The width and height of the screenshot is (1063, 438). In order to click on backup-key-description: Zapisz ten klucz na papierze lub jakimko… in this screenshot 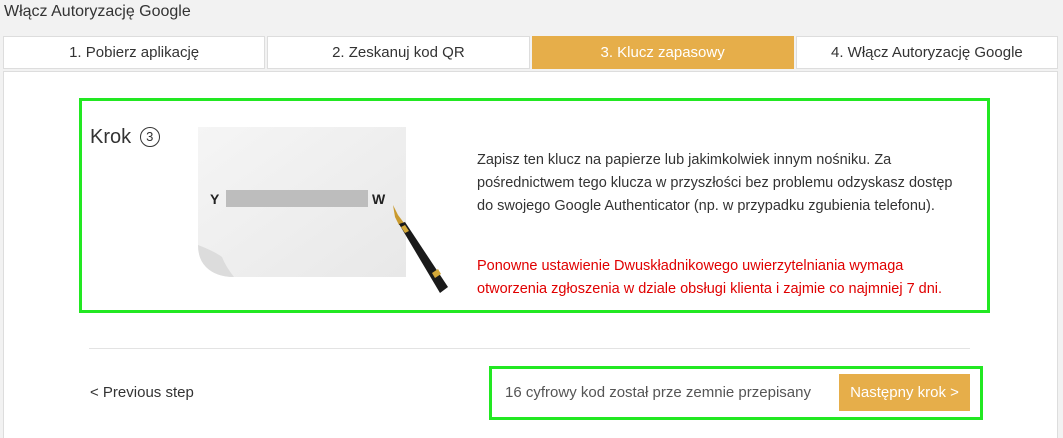, I will do `click(715, 183)`.